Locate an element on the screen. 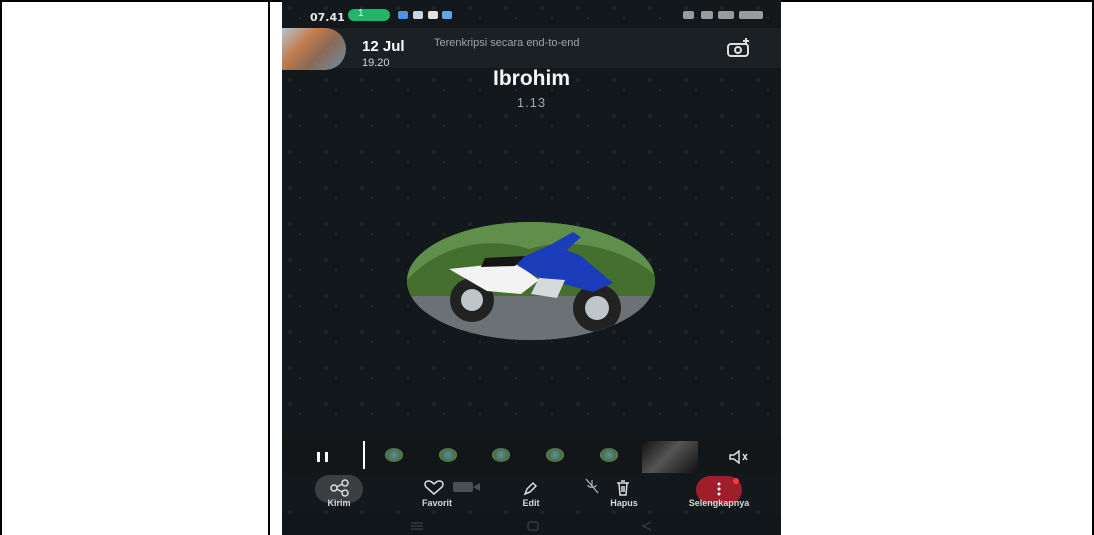  mute-mic-icon is located at coordinates (592, 486).